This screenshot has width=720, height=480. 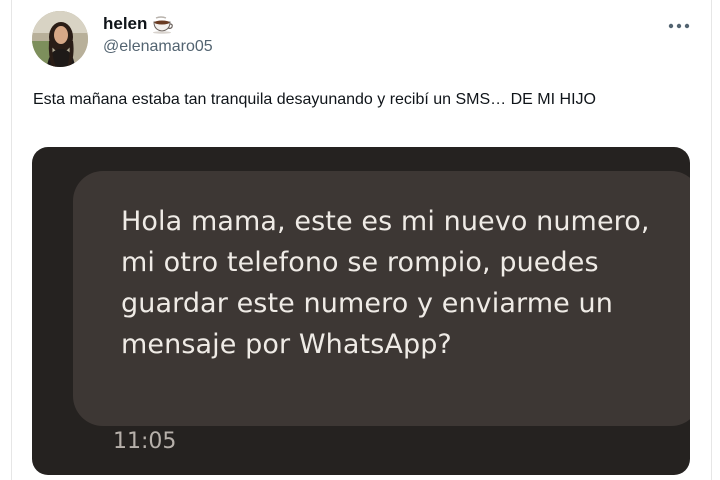 I want to click on avatar, so click(x=60, y=39).